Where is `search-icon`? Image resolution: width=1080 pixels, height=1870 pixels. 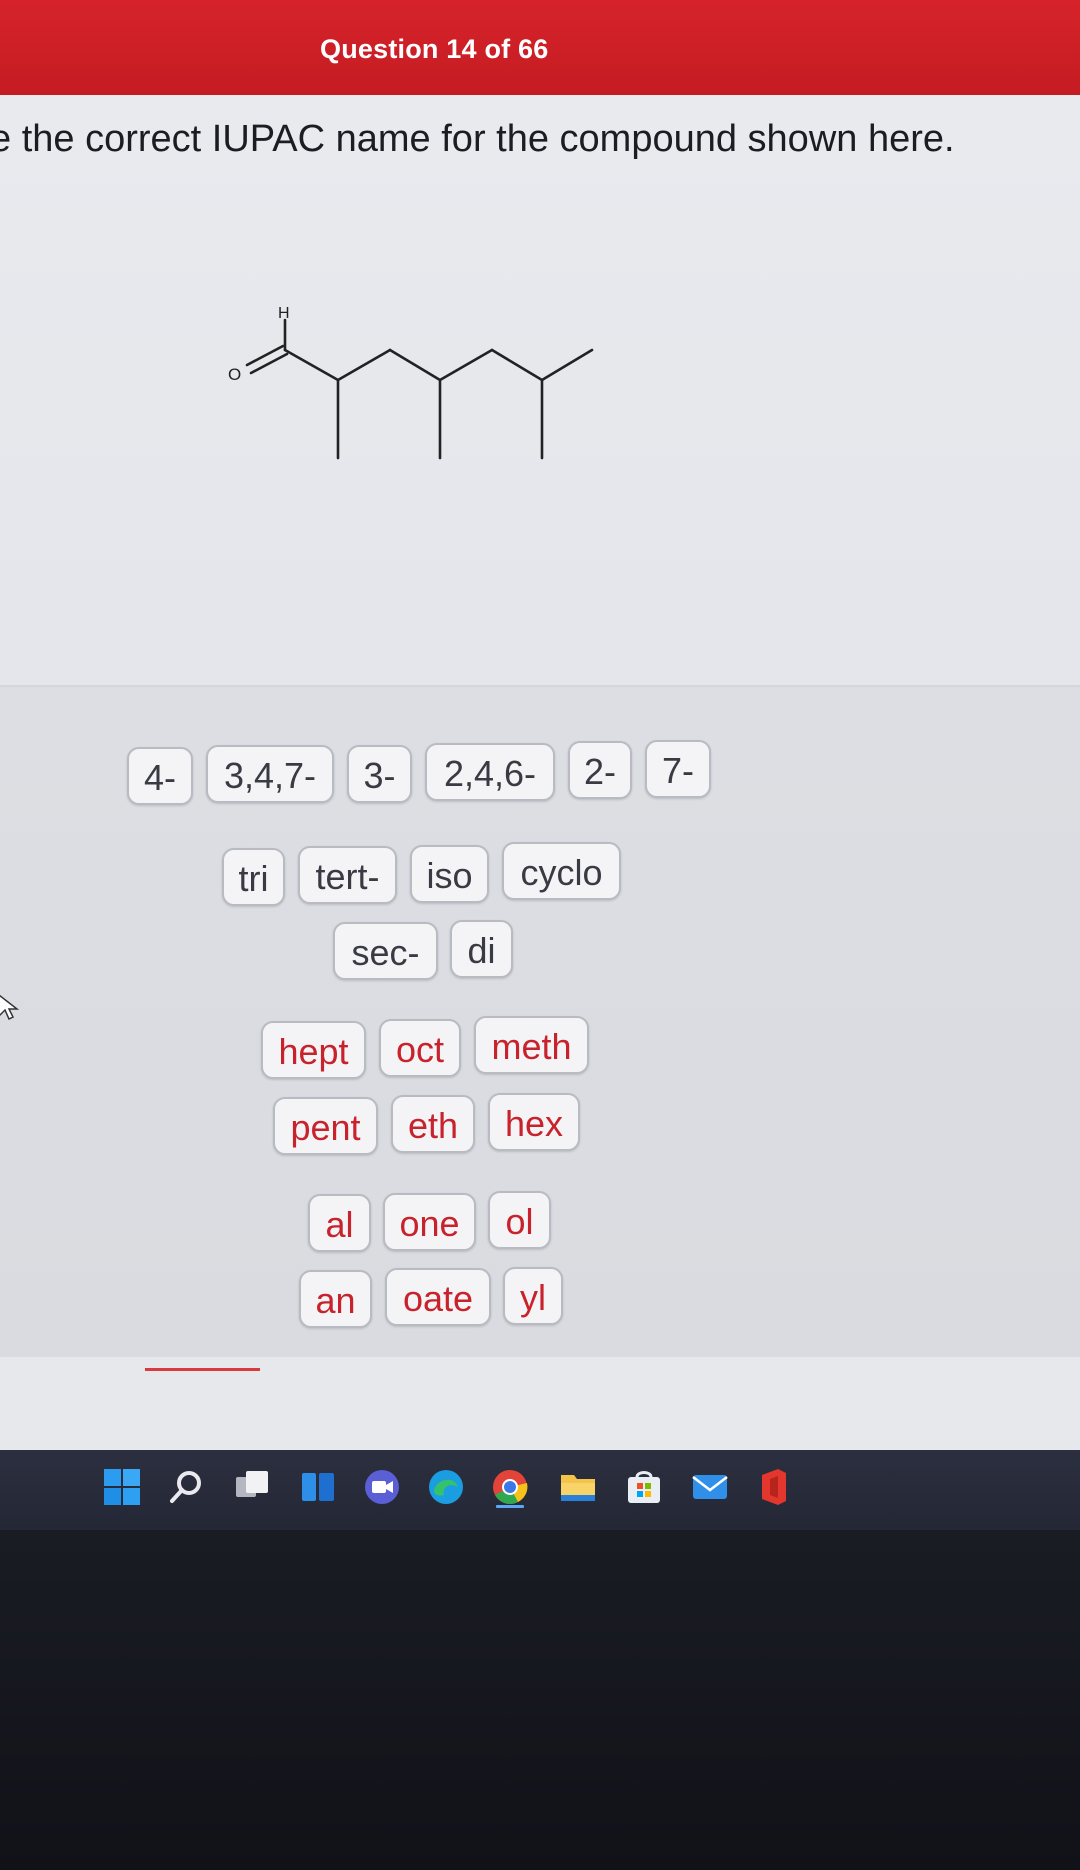
search-icon is located at coordinates (186, 1487).